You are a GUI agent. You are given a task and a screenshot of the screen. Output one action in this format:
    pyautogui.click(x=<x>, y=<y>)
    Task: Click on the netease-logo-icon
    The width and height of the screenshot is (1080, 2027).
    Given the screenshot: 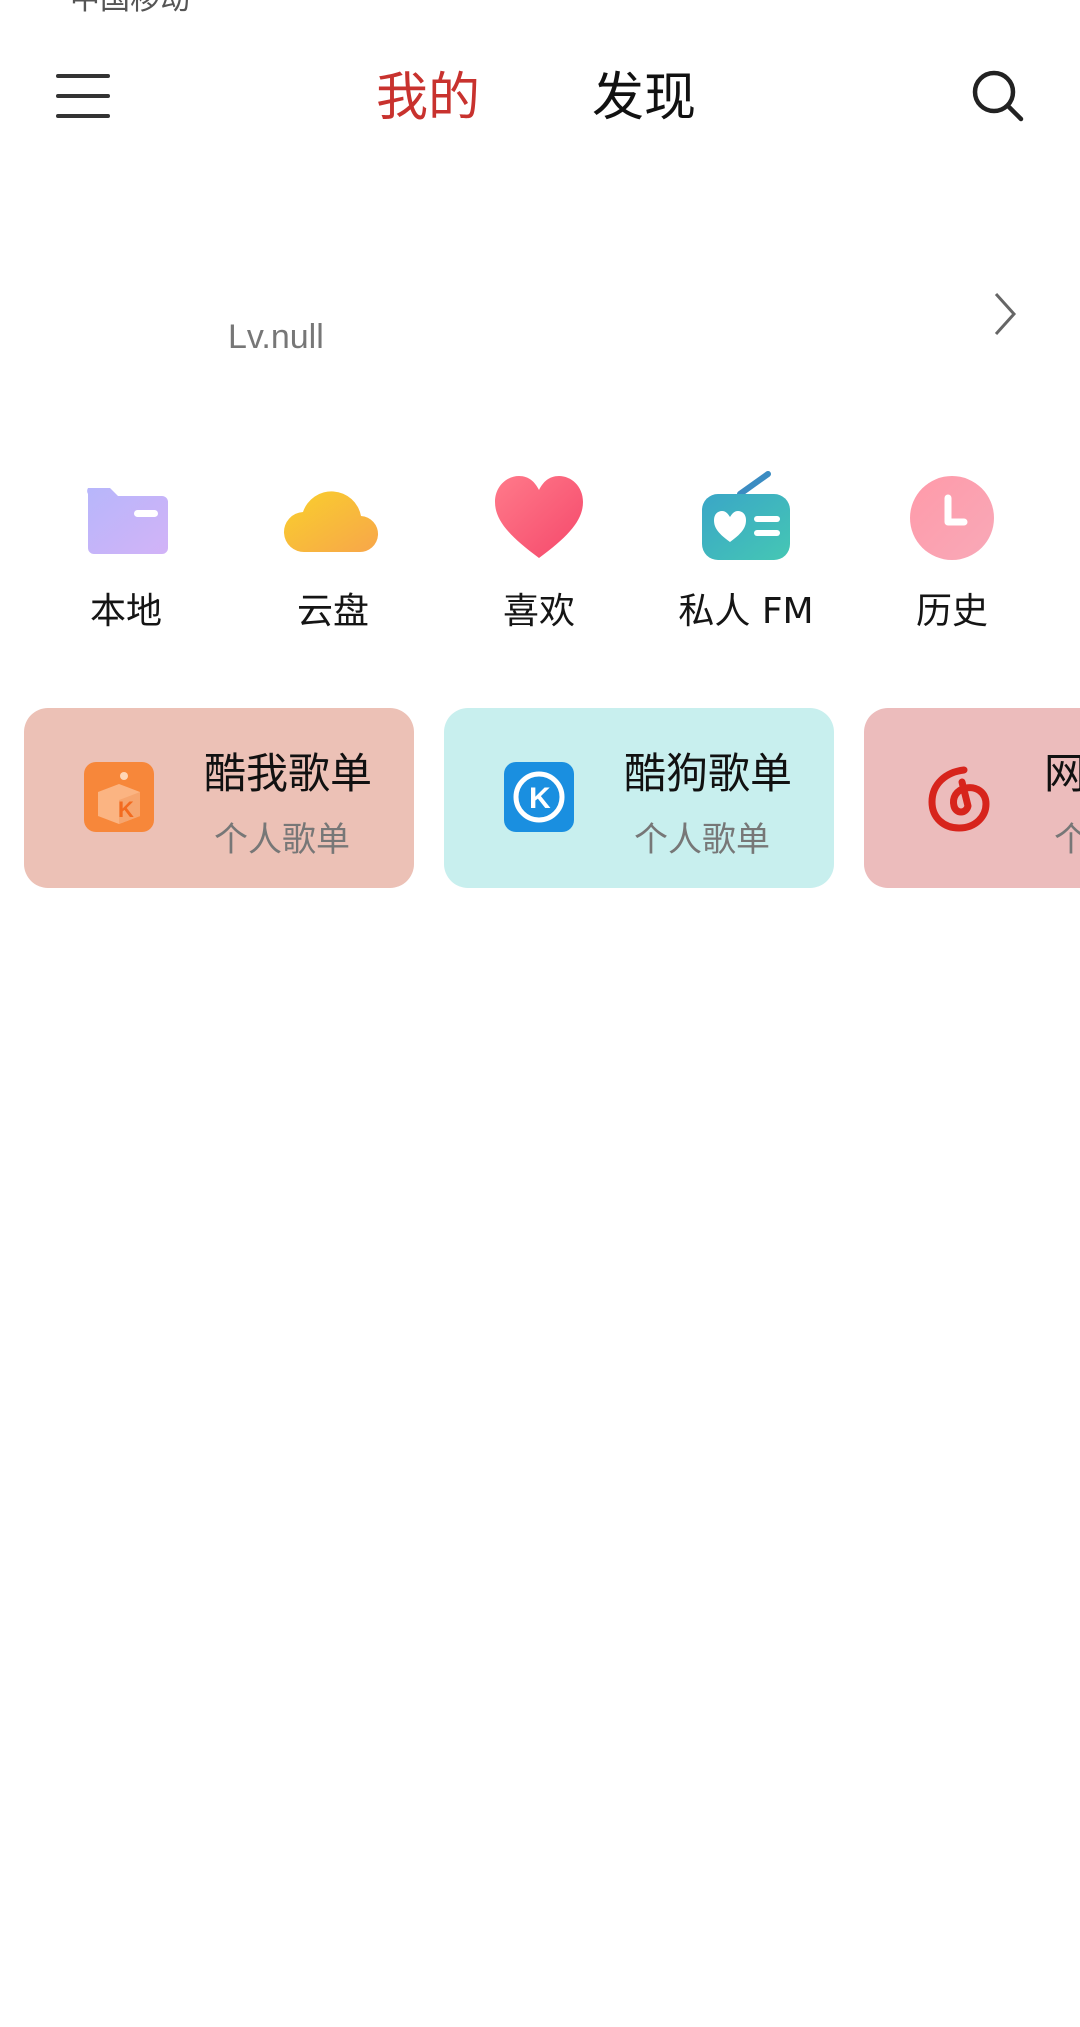 What is the action you would take?
    pyautogui.click(x=959, y=799)
    